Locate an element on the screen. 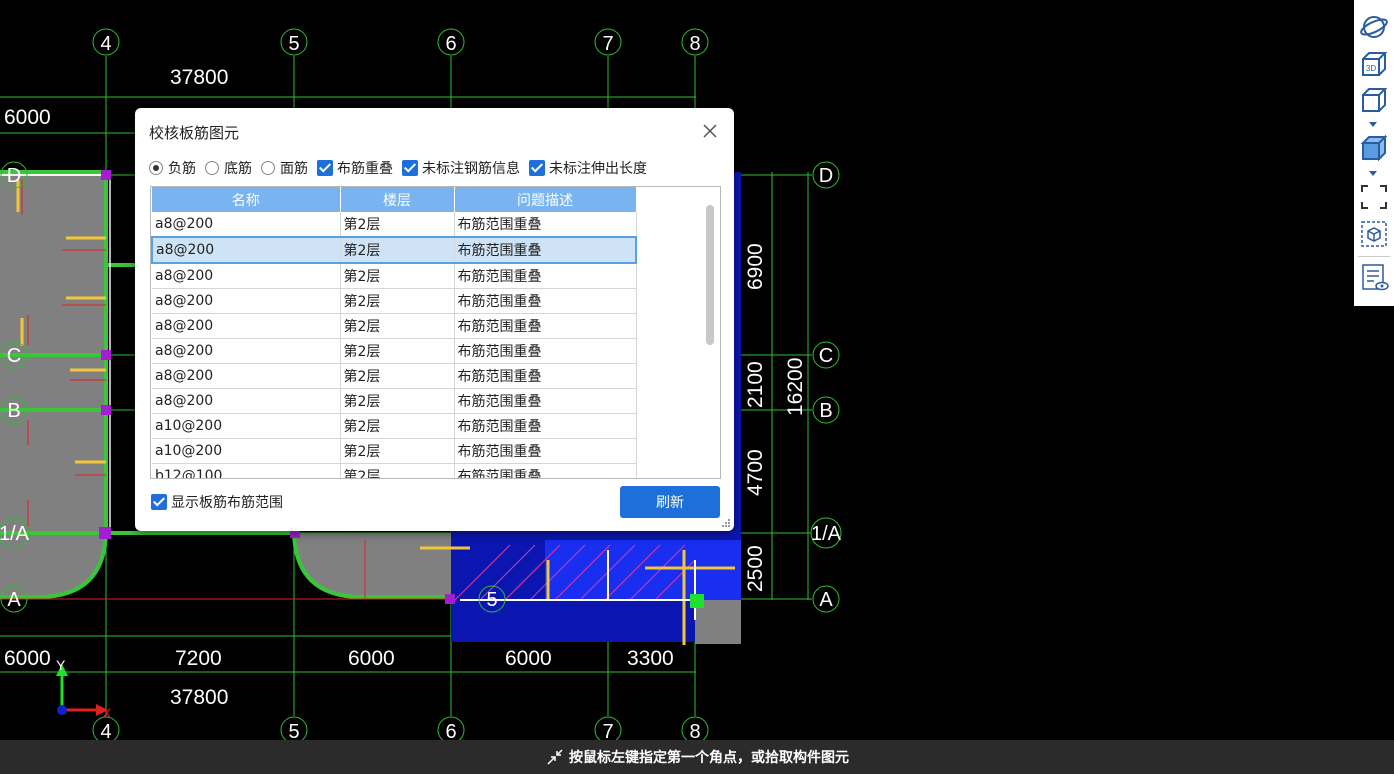  radio-label: 负筋 is located at coordinates (182, 169).